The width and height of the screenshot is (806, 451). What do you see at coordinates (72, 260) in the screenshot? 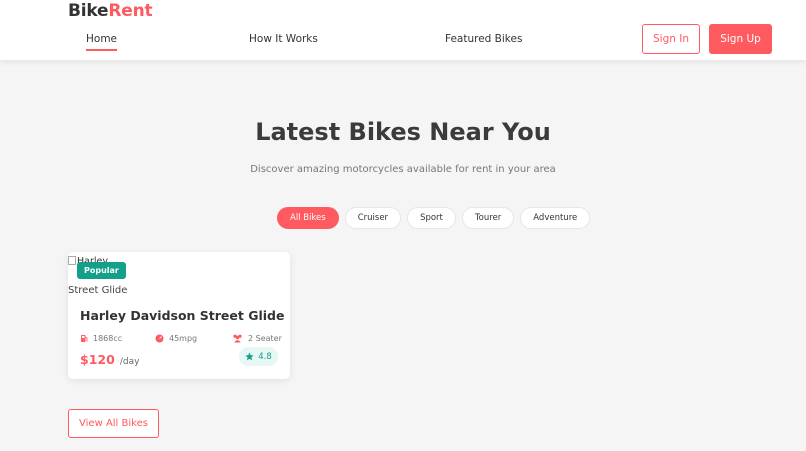
I see `broken-image-icon` at bounding box center [72, 260].